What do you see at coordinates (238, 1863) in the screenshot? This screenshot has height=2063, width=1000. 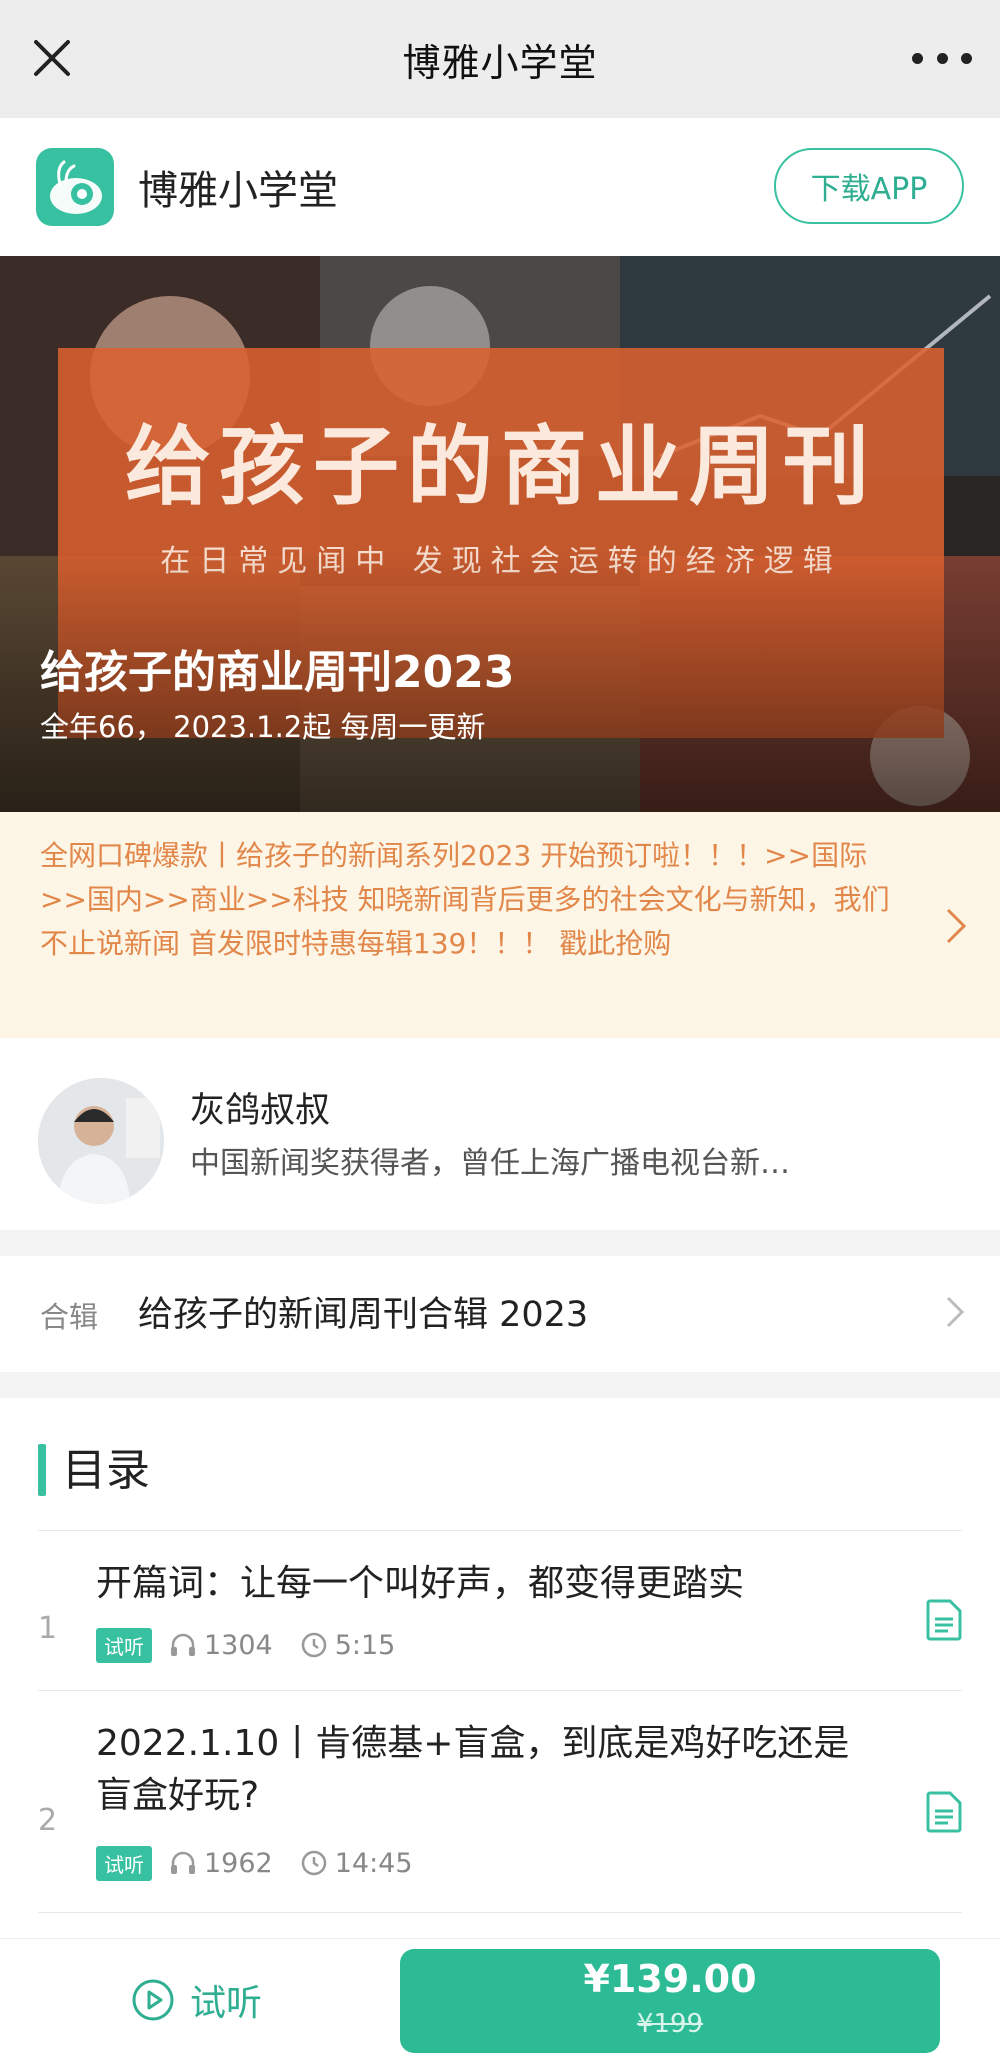 I see `play-count: 1962` at bounding box center [238, 1863].